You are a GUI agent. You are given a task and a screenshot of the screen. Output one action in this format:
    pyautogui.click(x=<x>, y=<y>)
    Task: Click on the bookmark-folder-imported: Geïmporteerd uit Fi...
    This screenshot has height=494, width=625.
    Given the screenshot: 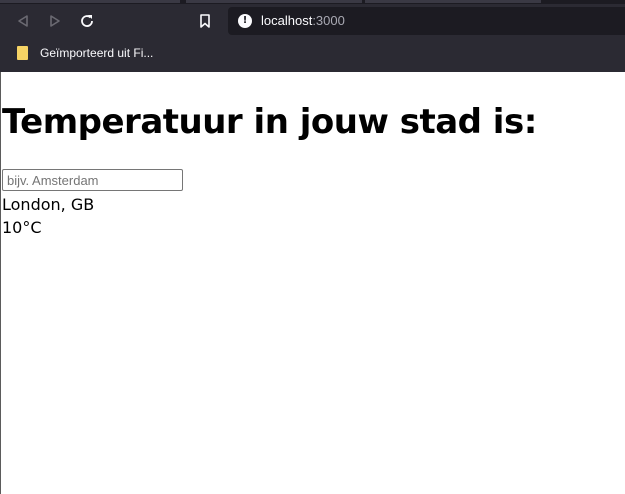 What is the action you would take?
    pyautogui.click(x=81, y=53)
    